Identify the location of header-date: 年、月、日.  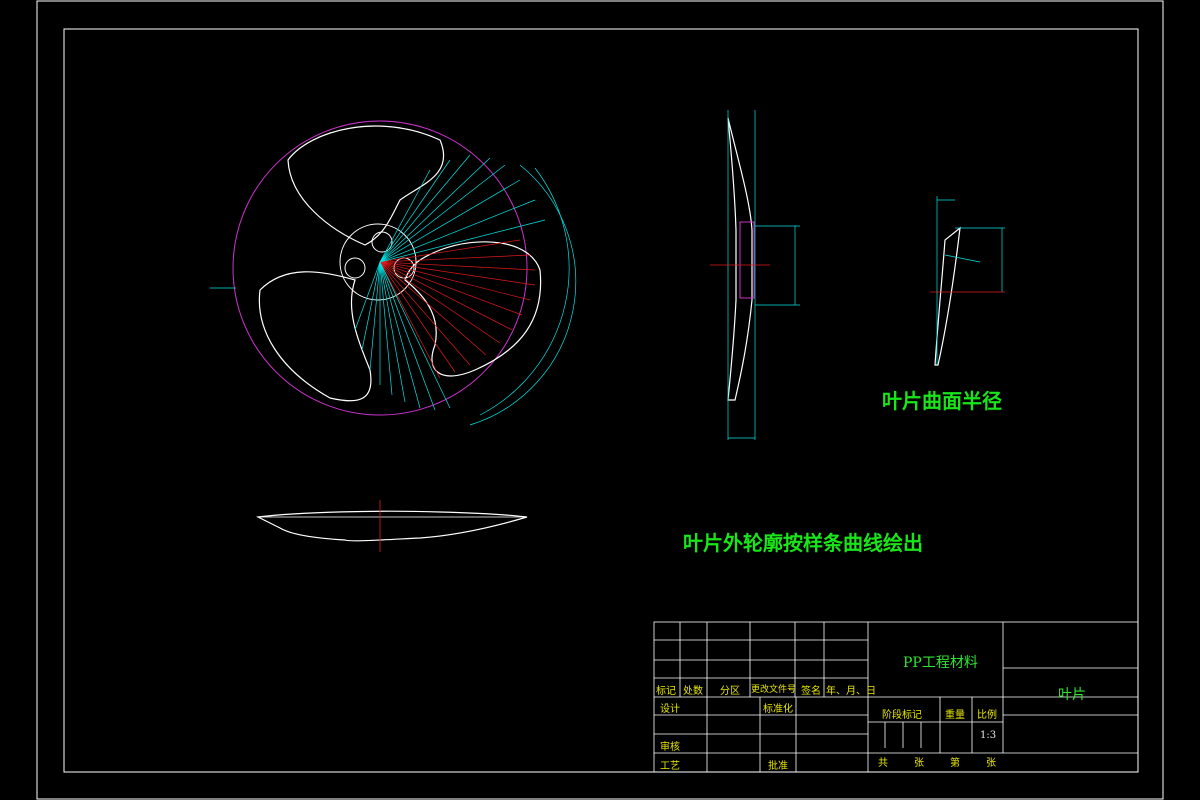
(851, 691).